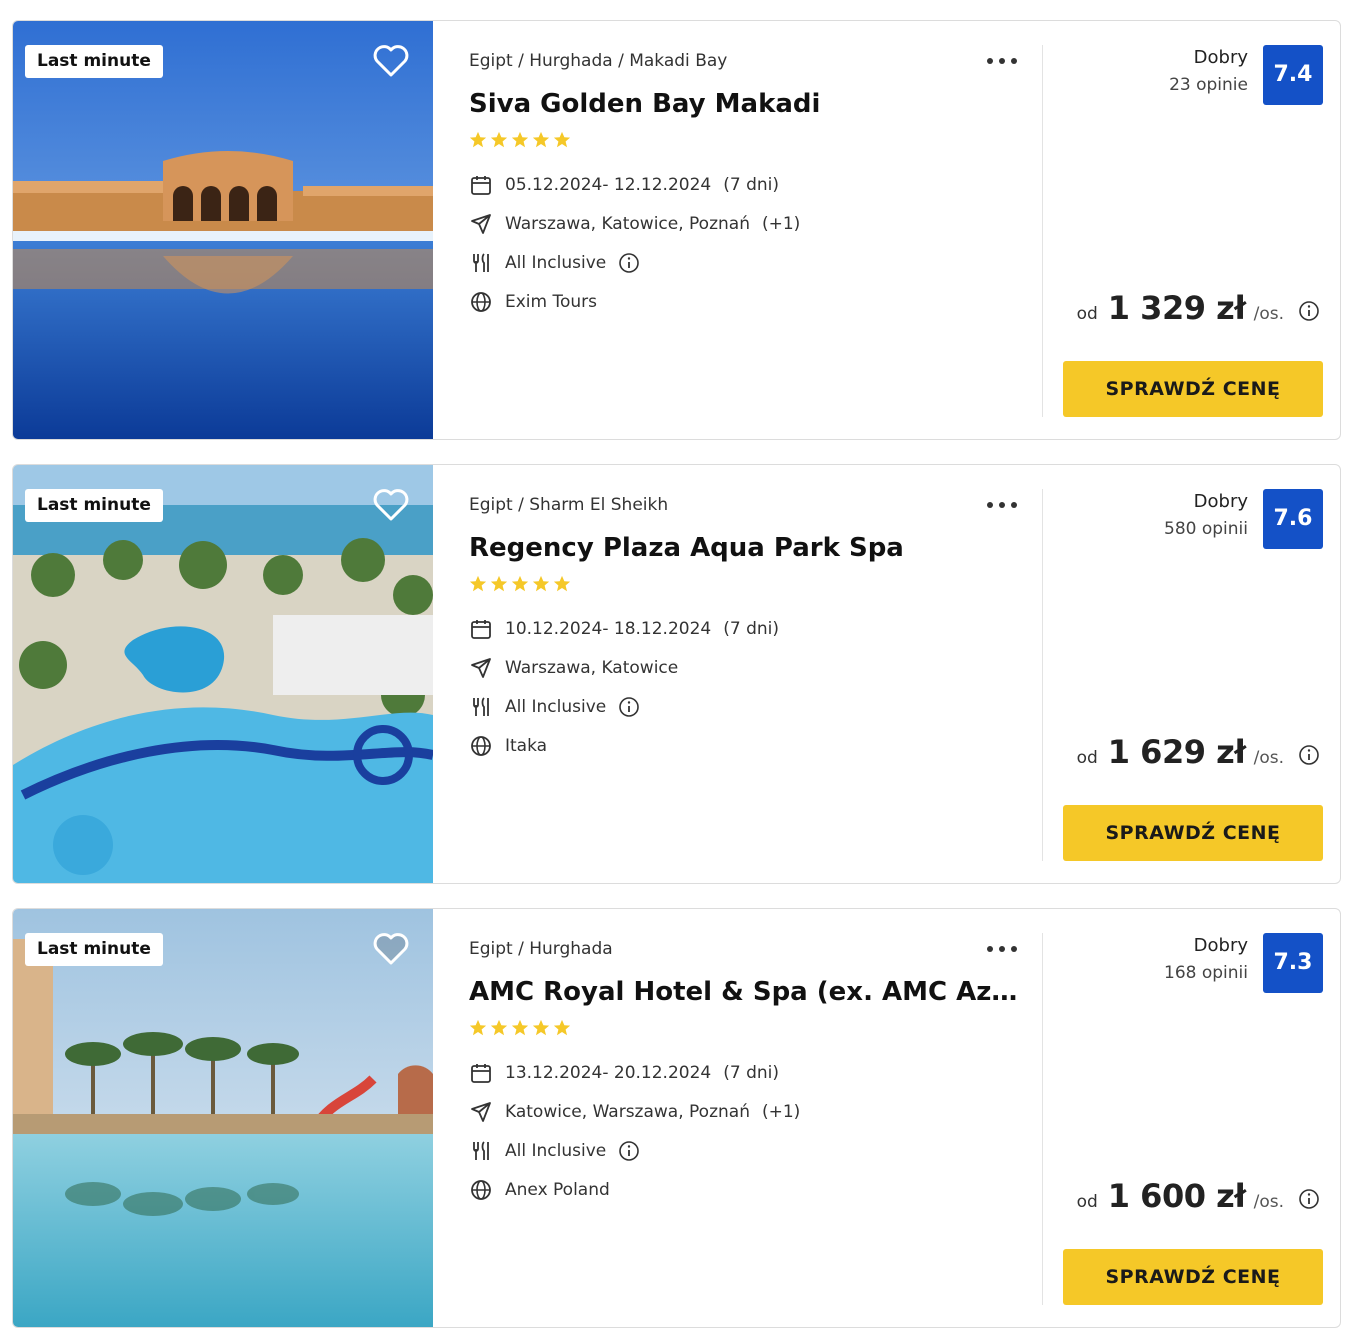  I want to click on departures-text: Katowice, Warszawa, Poznań, so click(627, 1112).